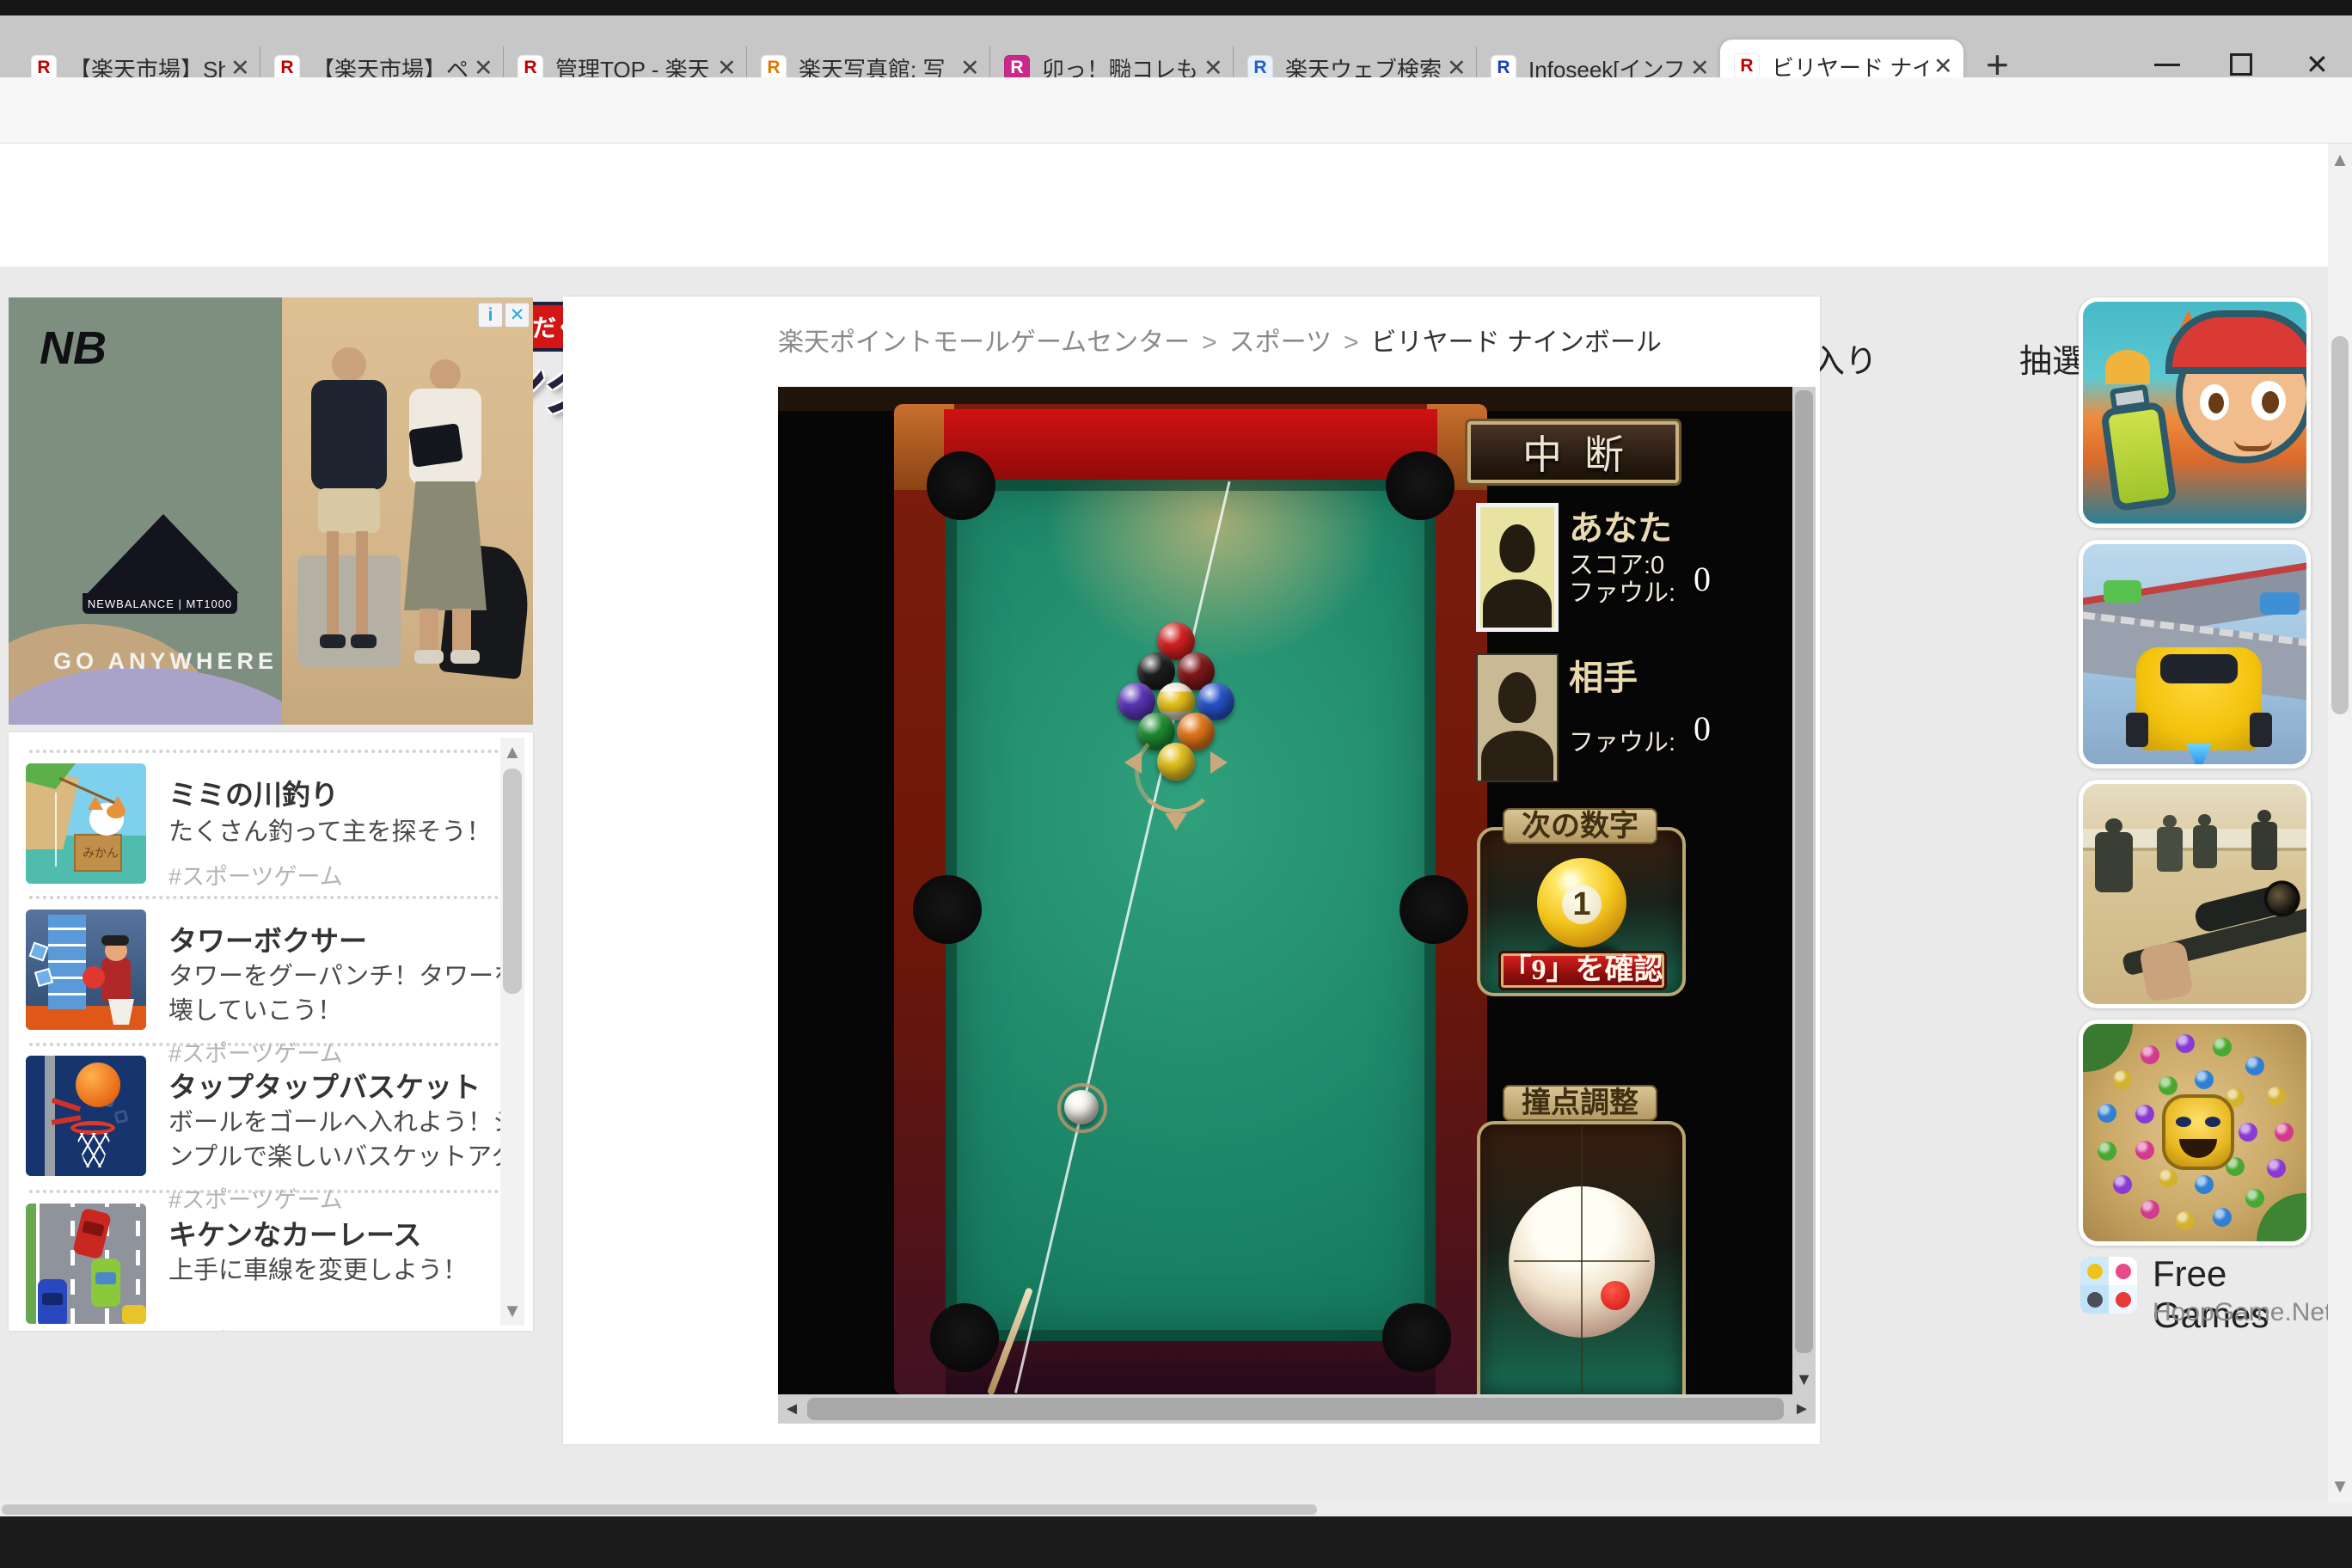 Image resolution: width=2352 pixels, height=1568 pixels. What do you see at coordinates (1176, 8) in the screenshot?
I see `window-titlebar` at bounding box center [1176, 8].